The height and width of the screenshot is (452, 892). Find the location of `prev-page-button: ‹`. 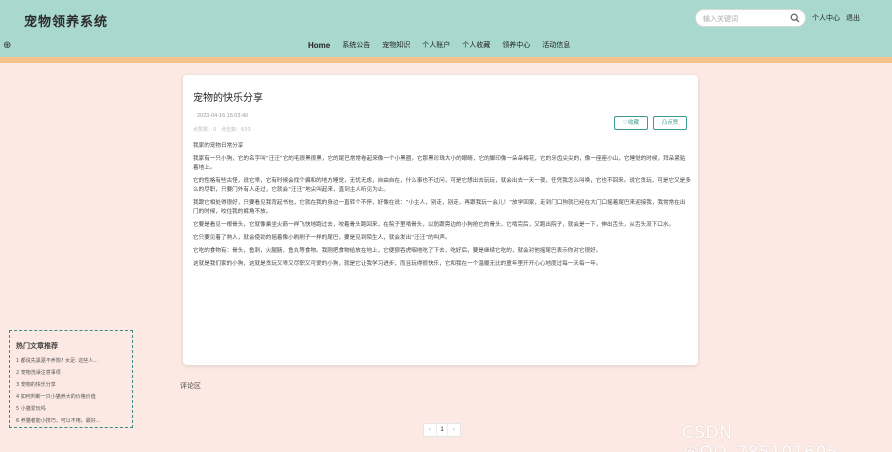

prev-page-button: ‹ is located at coordinates (430, 430).